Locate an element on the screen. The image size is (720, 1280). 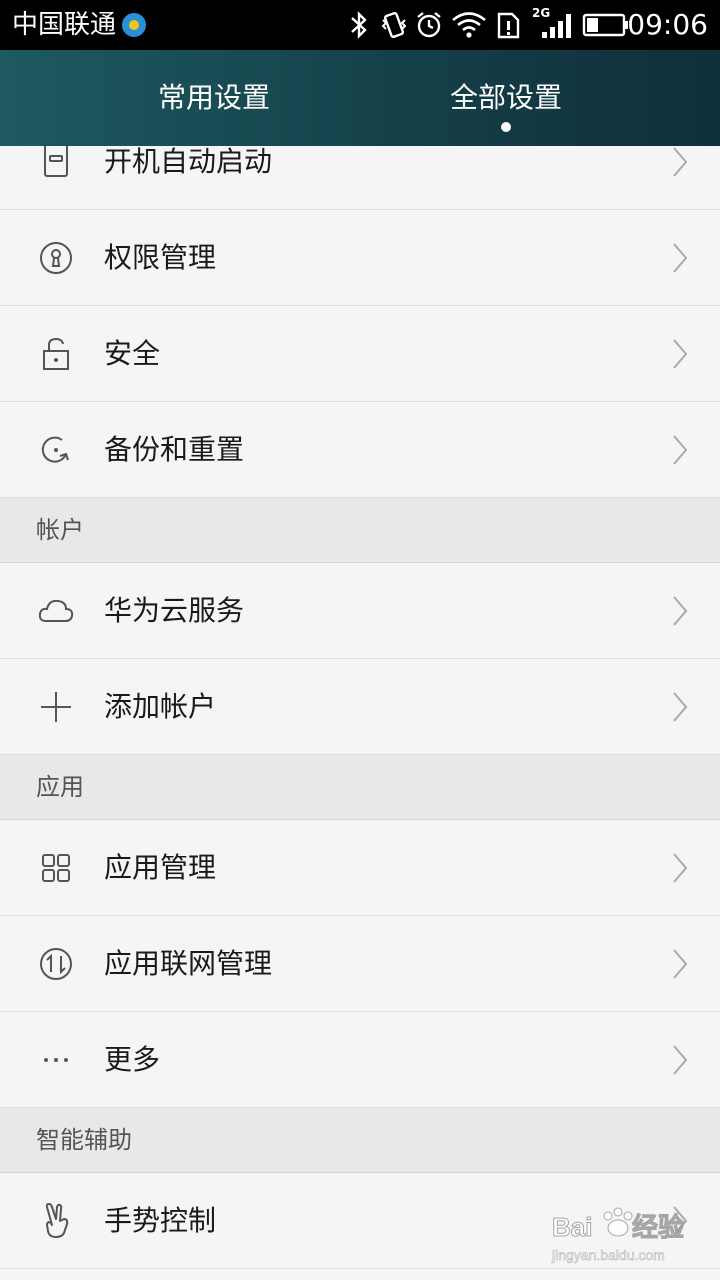
list-item-more: 更多 is located at coordinates (360, 1060).